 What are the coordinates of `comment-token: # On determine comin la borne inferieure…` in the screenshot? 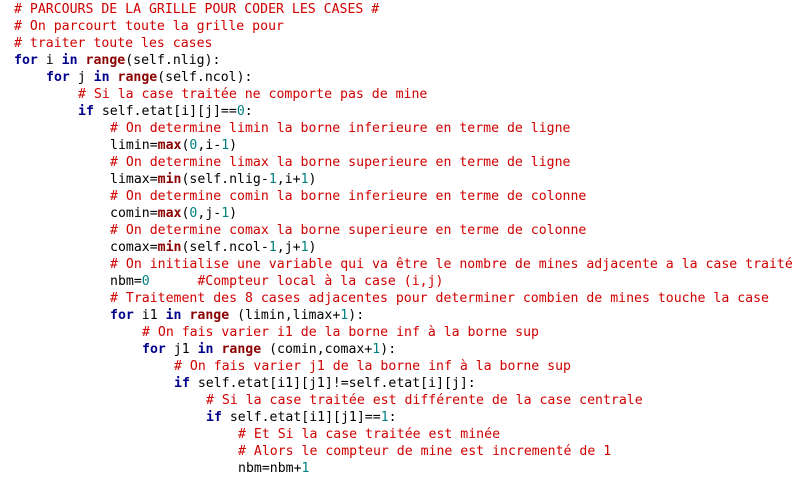 It's located at (348, 196).